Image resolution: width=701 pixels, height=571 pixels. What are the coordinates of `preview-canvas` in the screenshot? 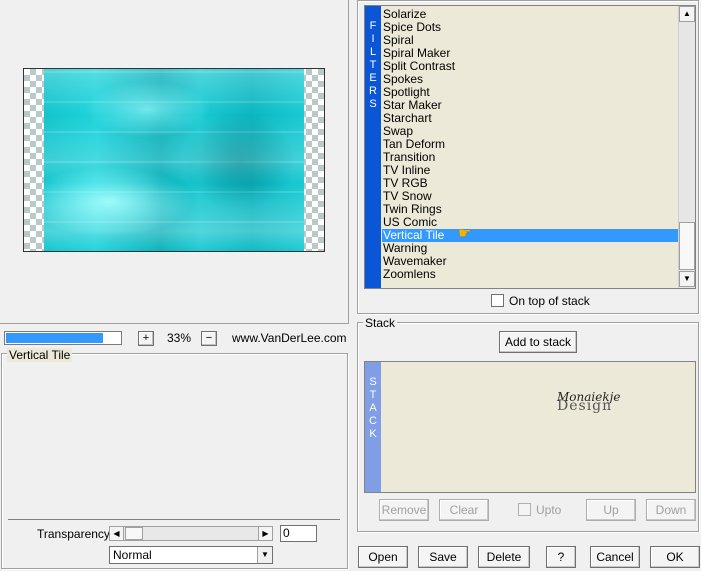 It's located at (174, 160).